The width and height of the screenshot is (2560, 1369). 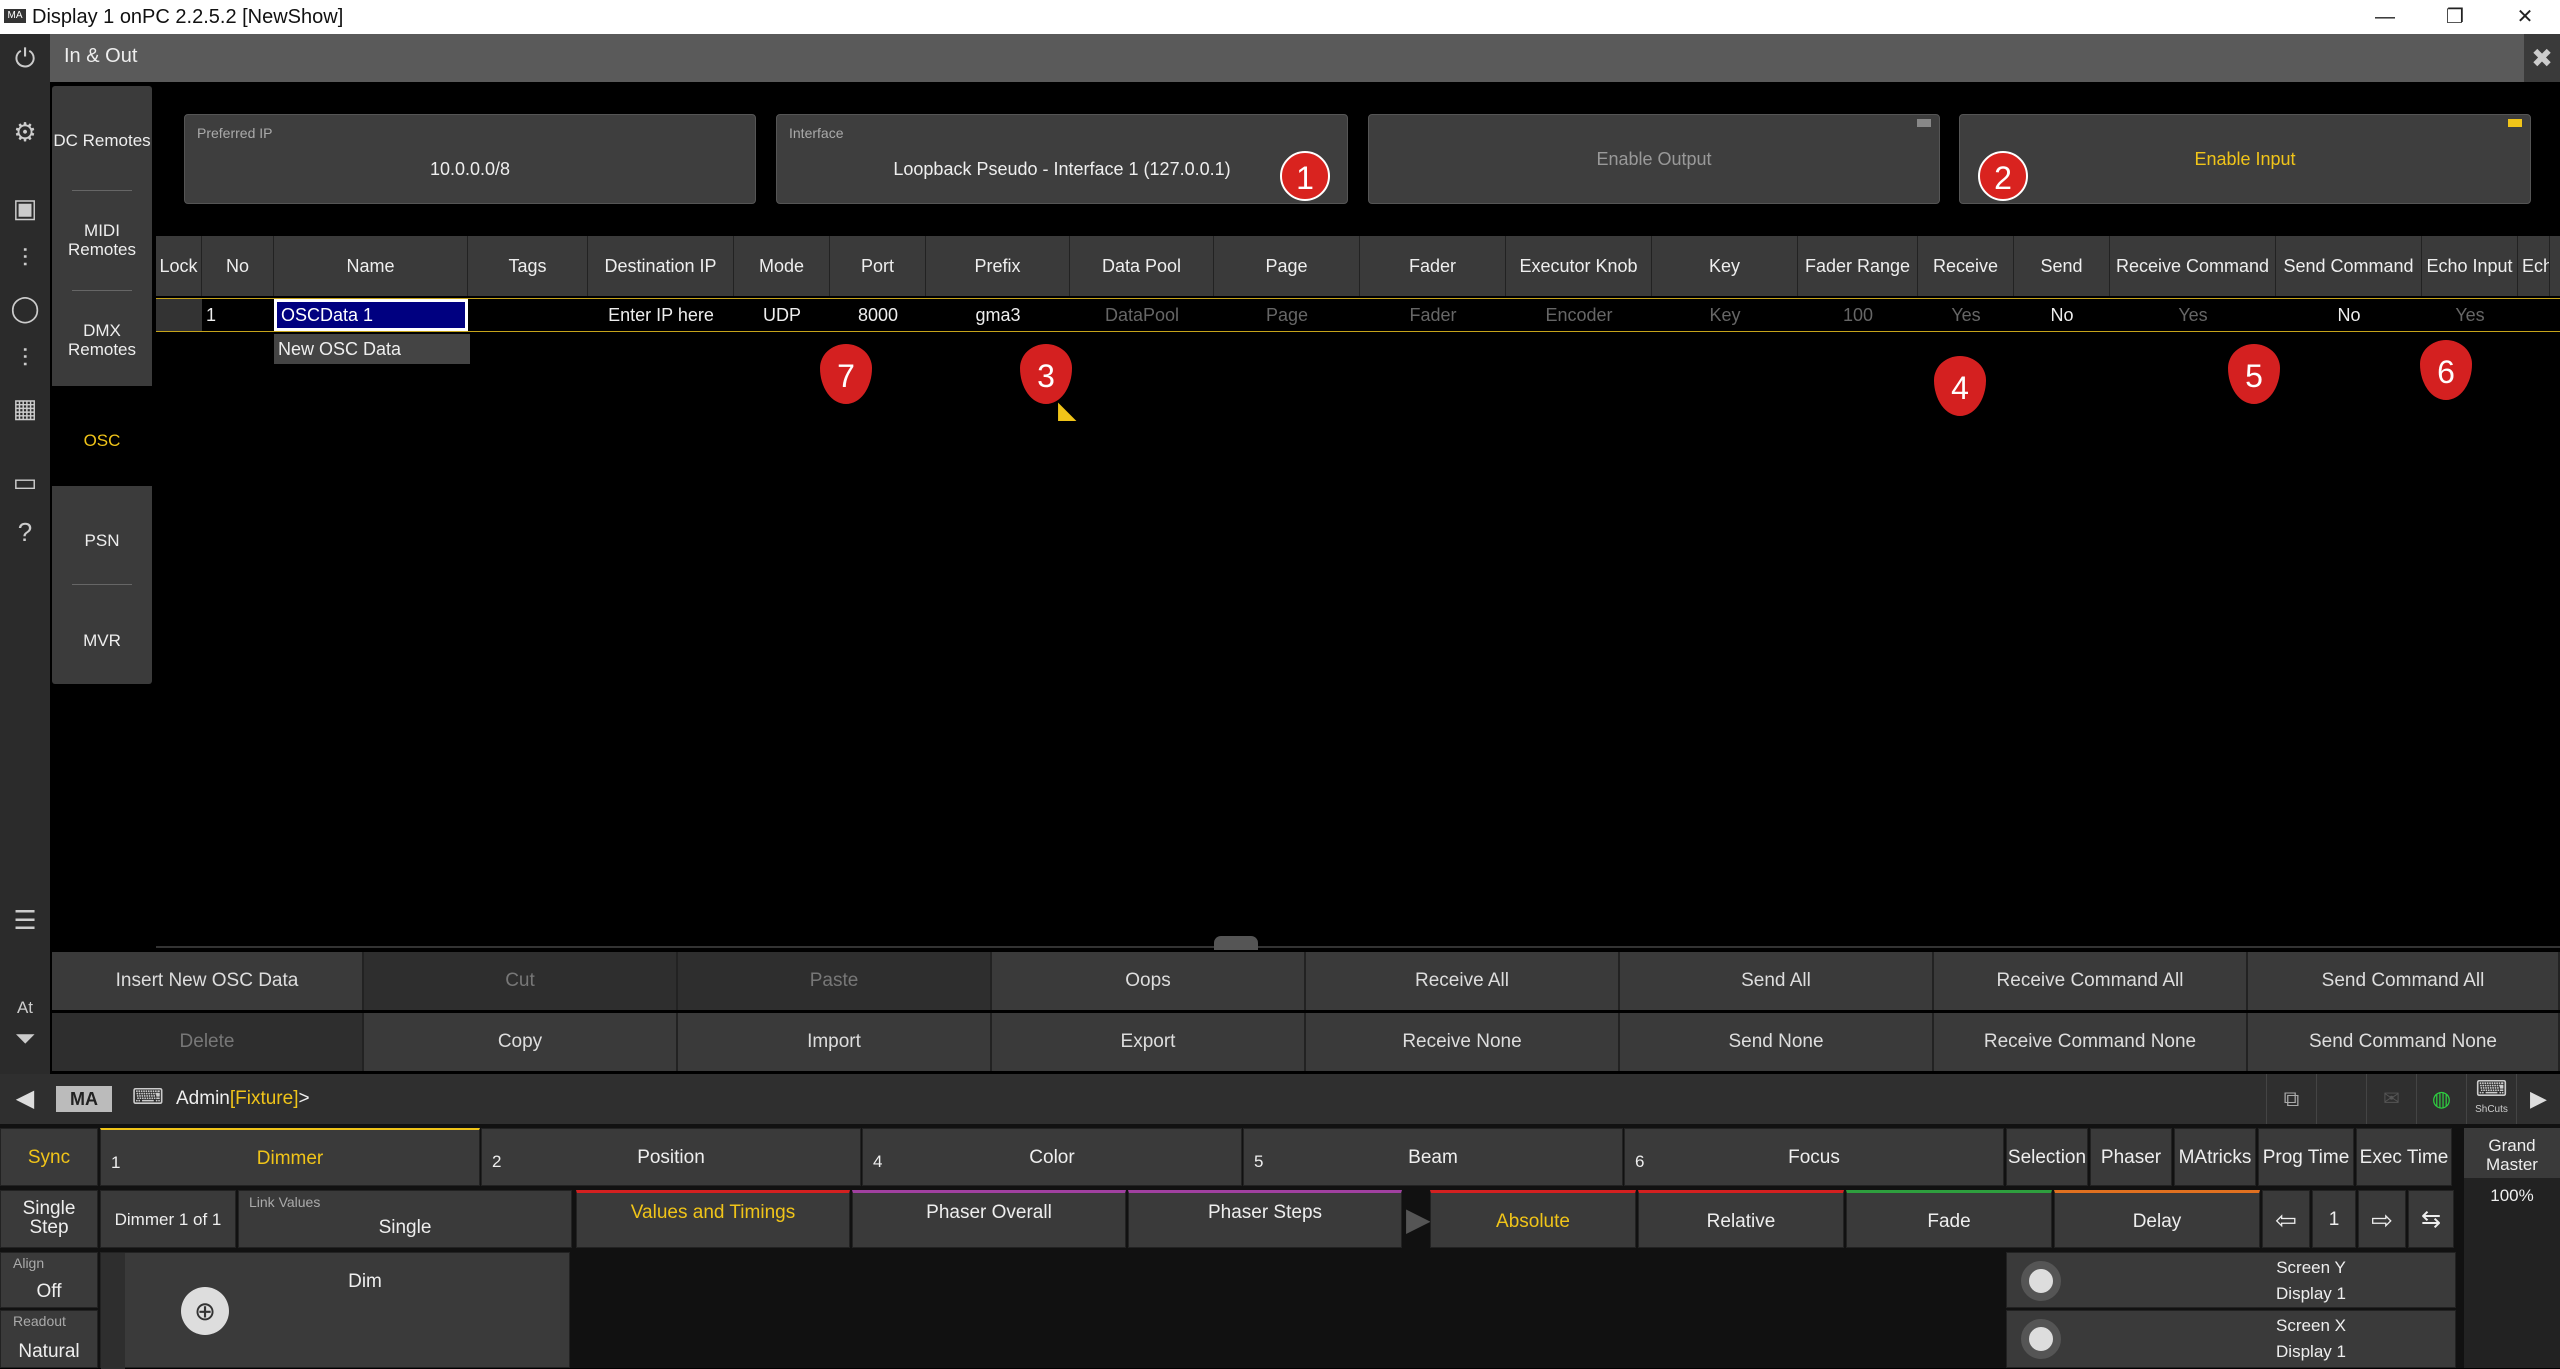 What do you see at coordinates (998, 315) in the screenshot?
I see `cell-prefix: gma3` at bounding box center [998, 315].